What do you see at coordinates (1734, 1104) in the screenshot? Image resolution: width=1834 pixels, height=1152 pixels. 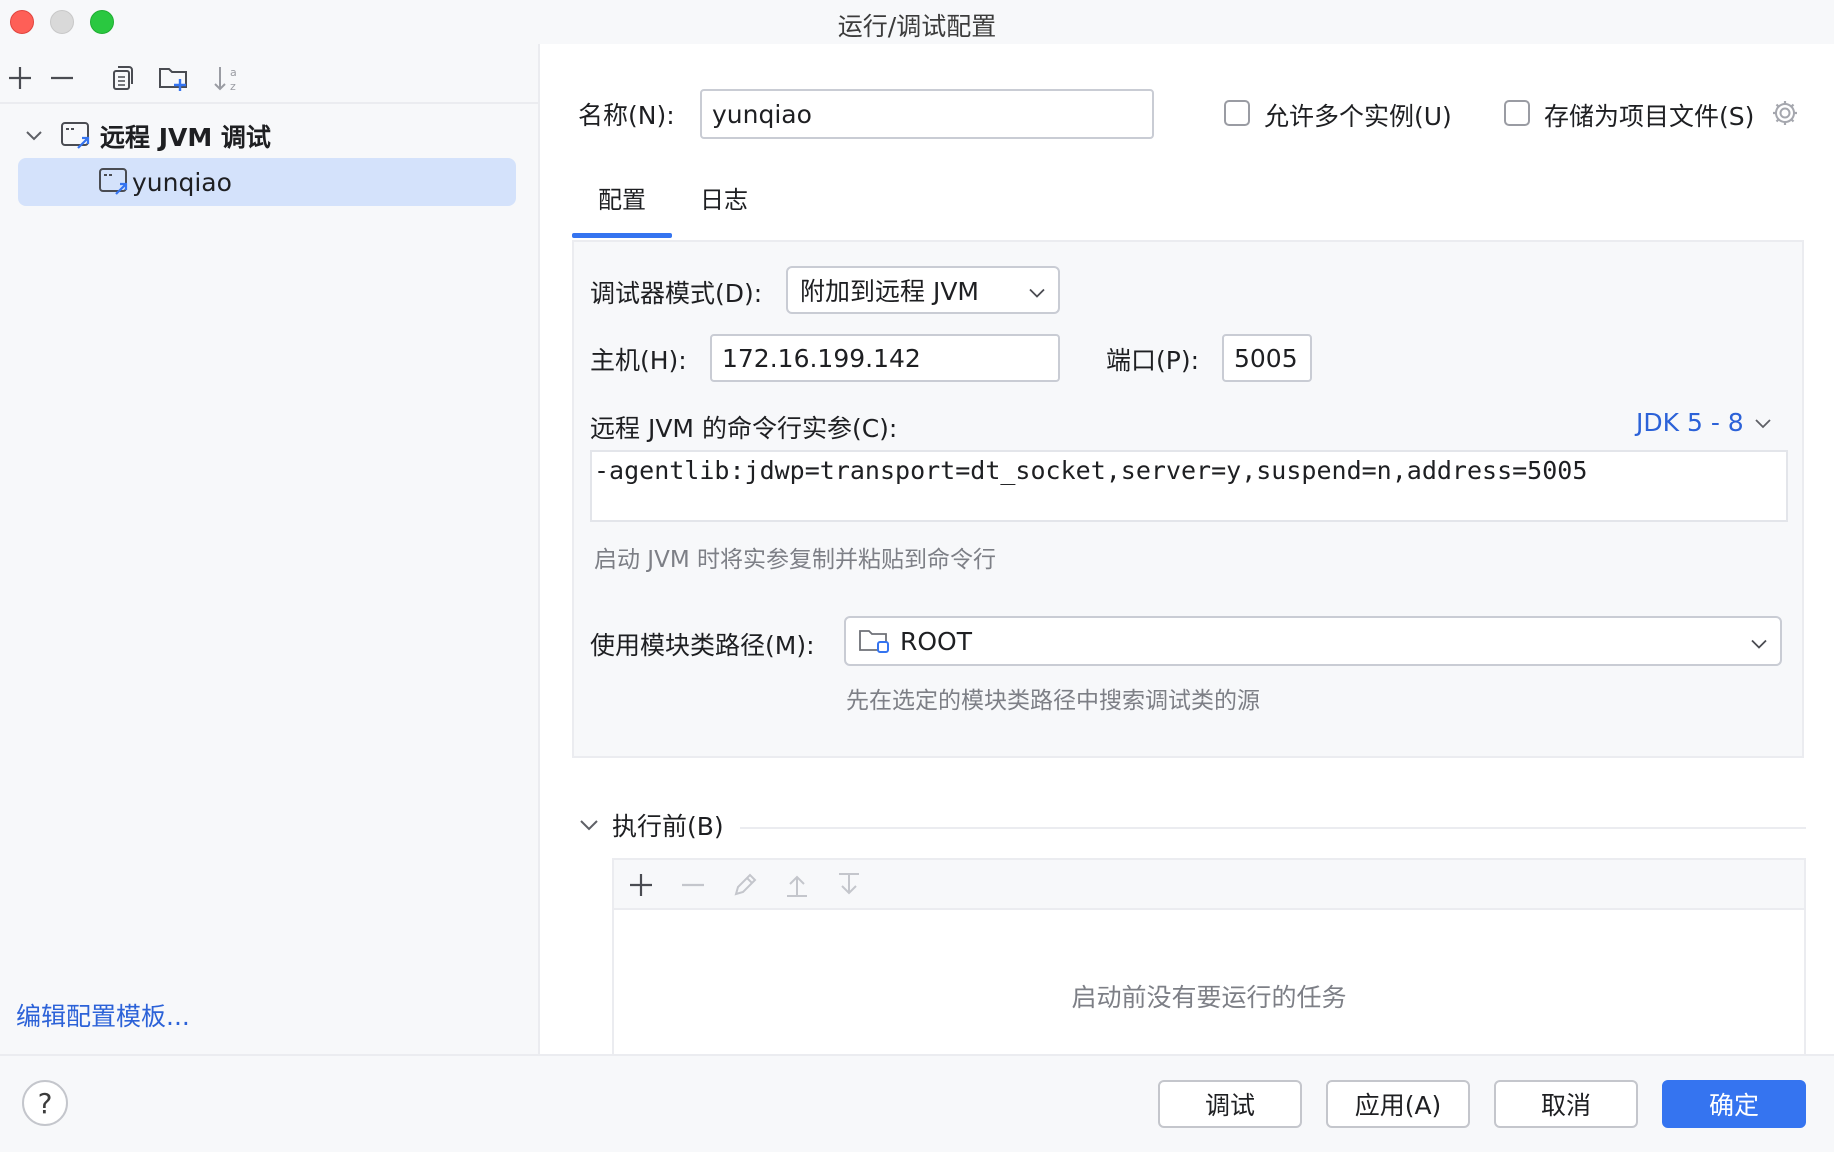 I see `ok-button: 确定` at bounding box center [1734, 1104].